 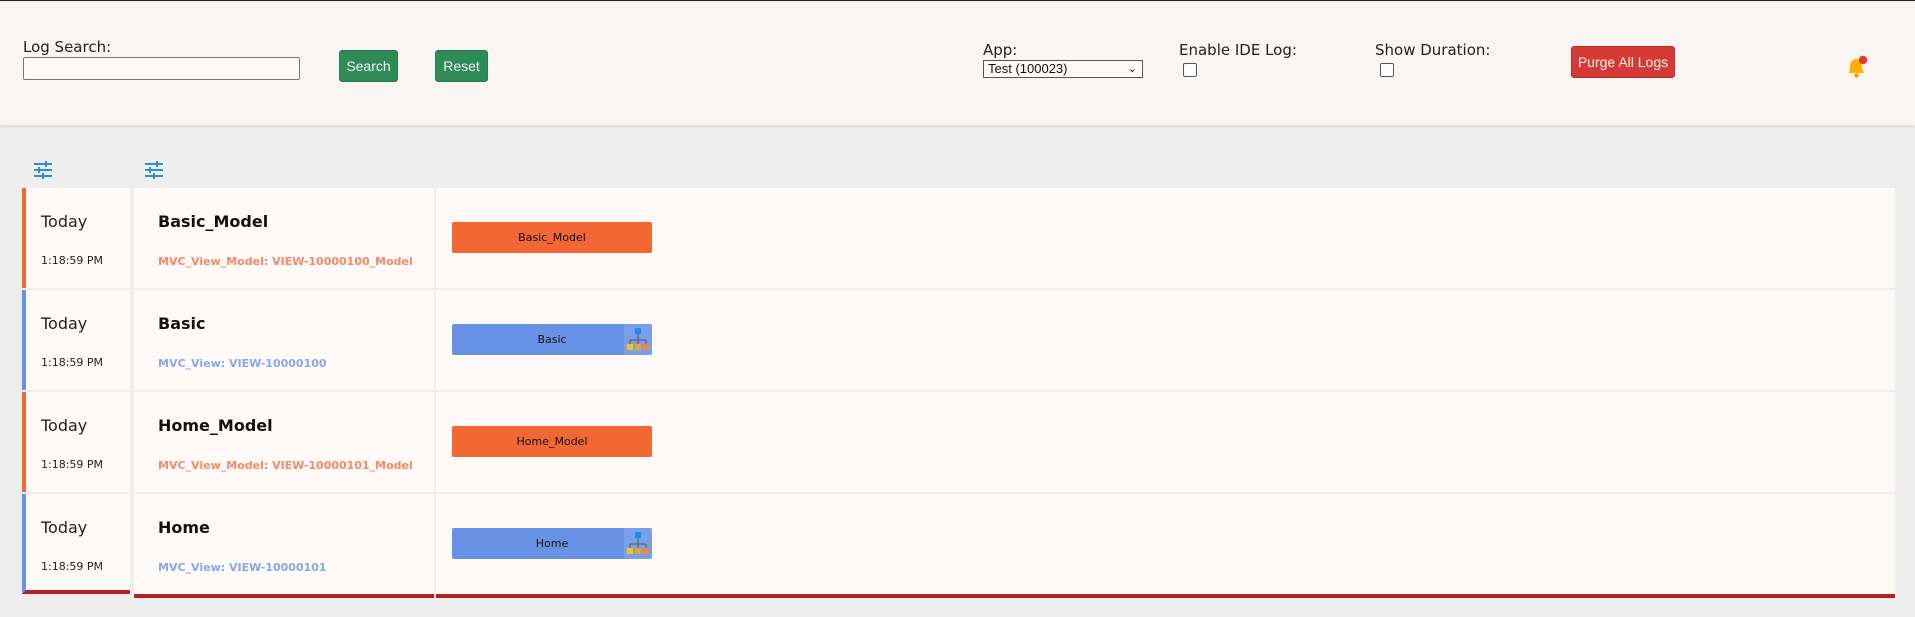 What do you see at coordinates (1433, 50) in the screenshot?
I see `show-duration-label: Show Duration:` at bounding box center [1433, 50].